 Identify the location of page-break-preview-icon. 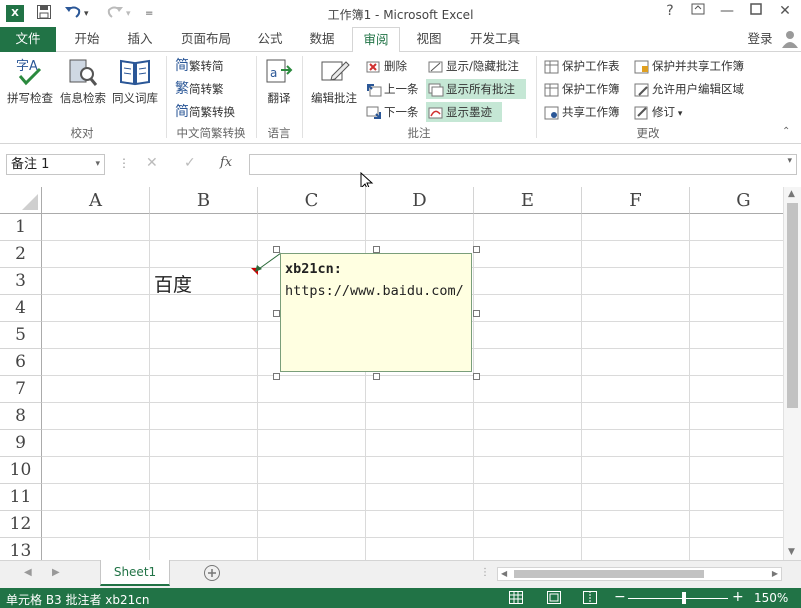
(590, 599).